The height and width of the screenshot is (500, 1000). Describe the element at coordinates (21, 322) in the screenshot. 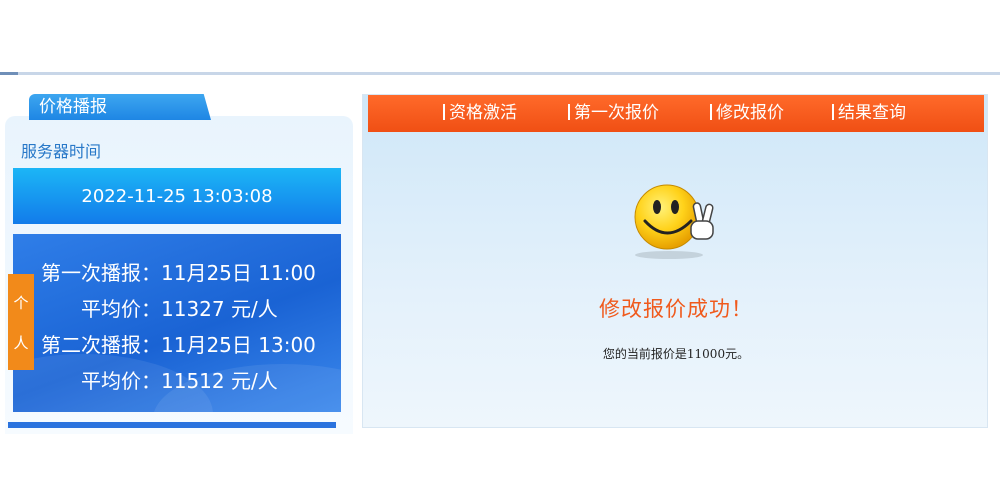

I see `personal-side-tab: 个 人` at that location.